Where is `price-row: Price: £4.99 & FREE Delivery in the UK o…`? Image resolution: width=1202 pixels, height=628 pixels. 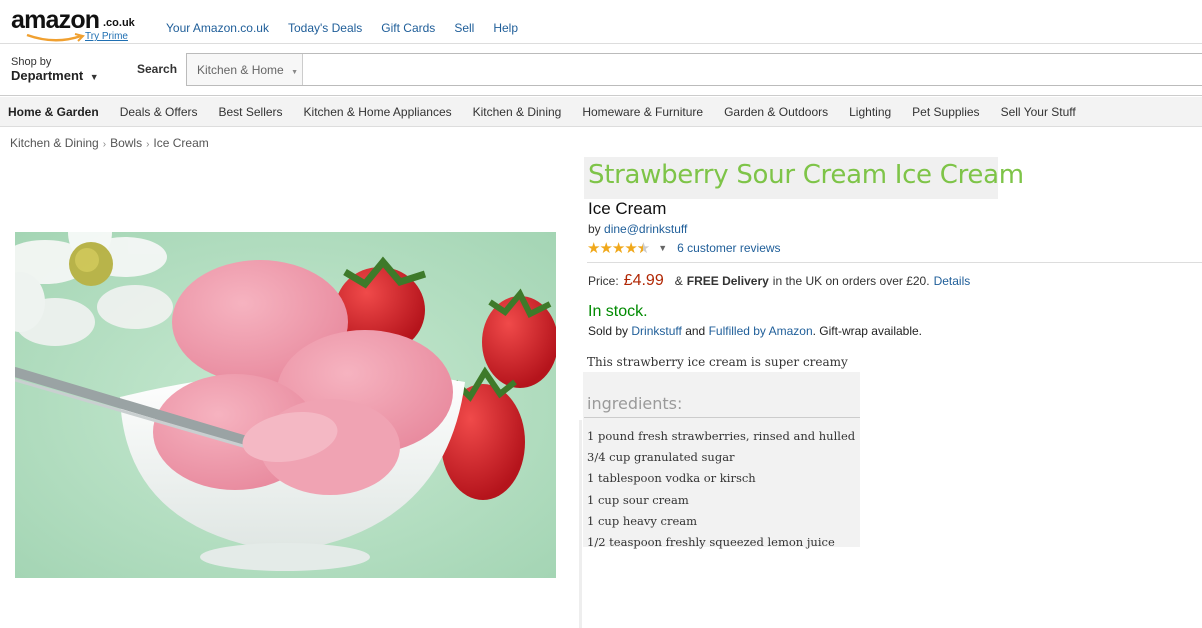
price-row: Price: £4.99 & FREE Delivery in the UK o… is located at coordinates (779, 281).